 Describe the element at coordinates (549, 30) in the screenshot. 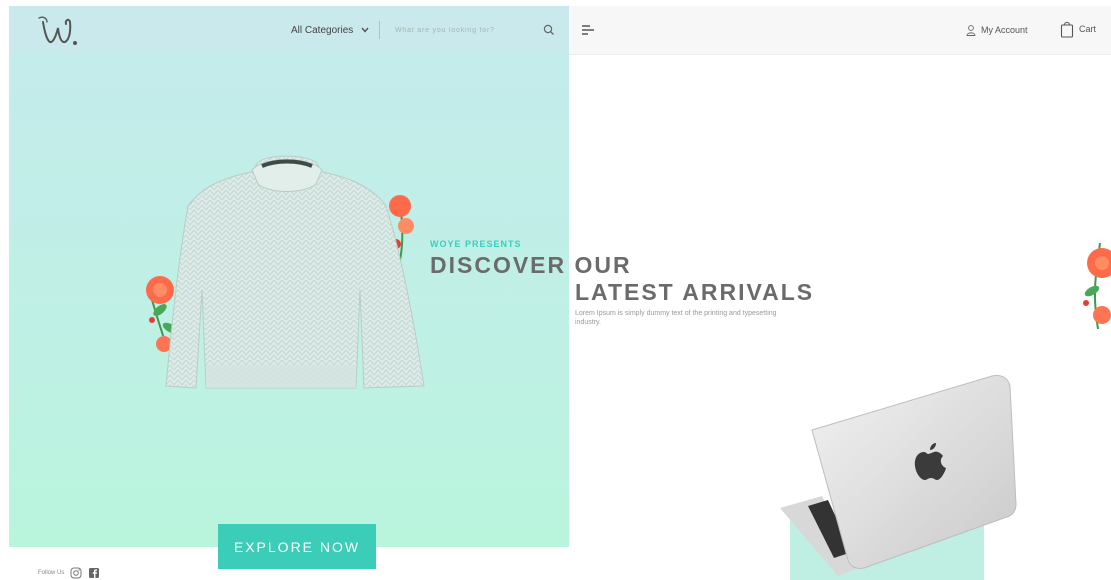

I see `search-icon` at that location.